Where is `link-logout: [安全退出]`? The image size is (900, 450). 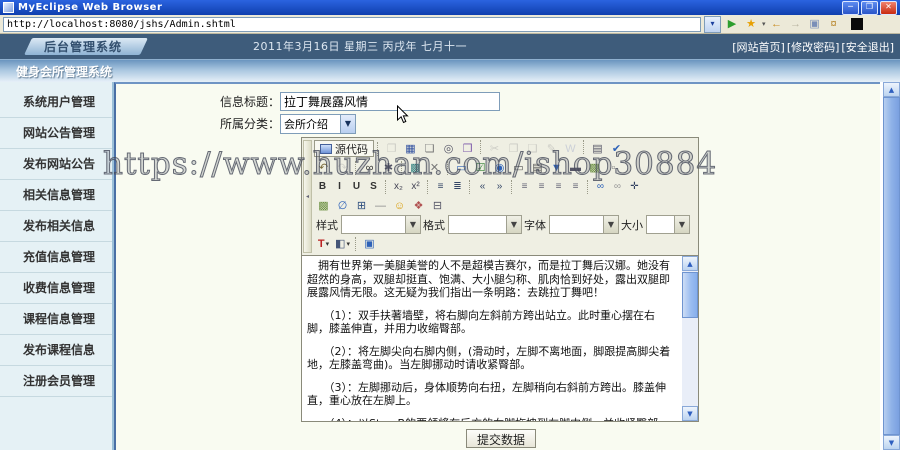
link-logout: [安全退出] is located at coordinates (867, 47).